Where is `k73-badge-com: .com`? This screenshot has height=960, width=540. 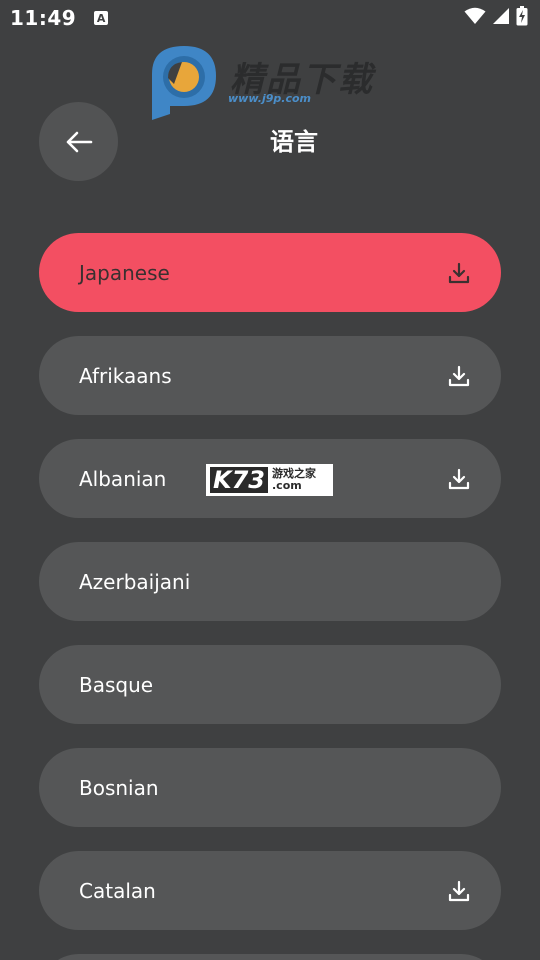 k73-badge-com: .com is located at coordinates (287, 485).